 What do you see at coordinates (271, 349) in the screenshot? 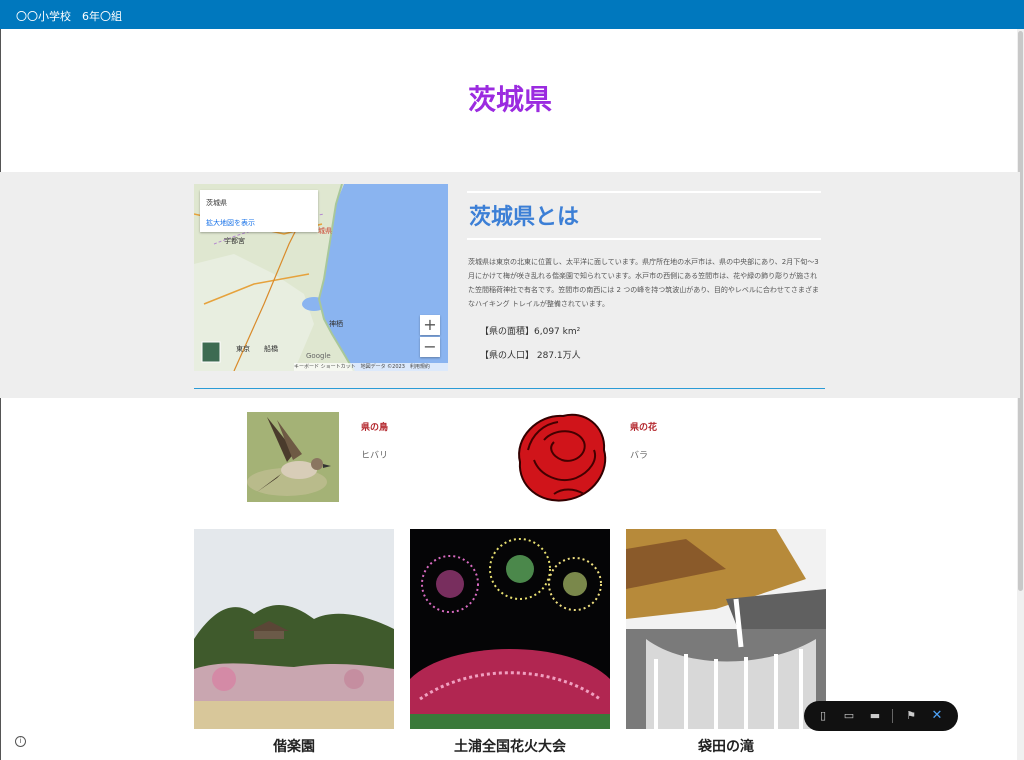
I see `map-label-funabashi: 船橋` at bounding box center [271, 349].